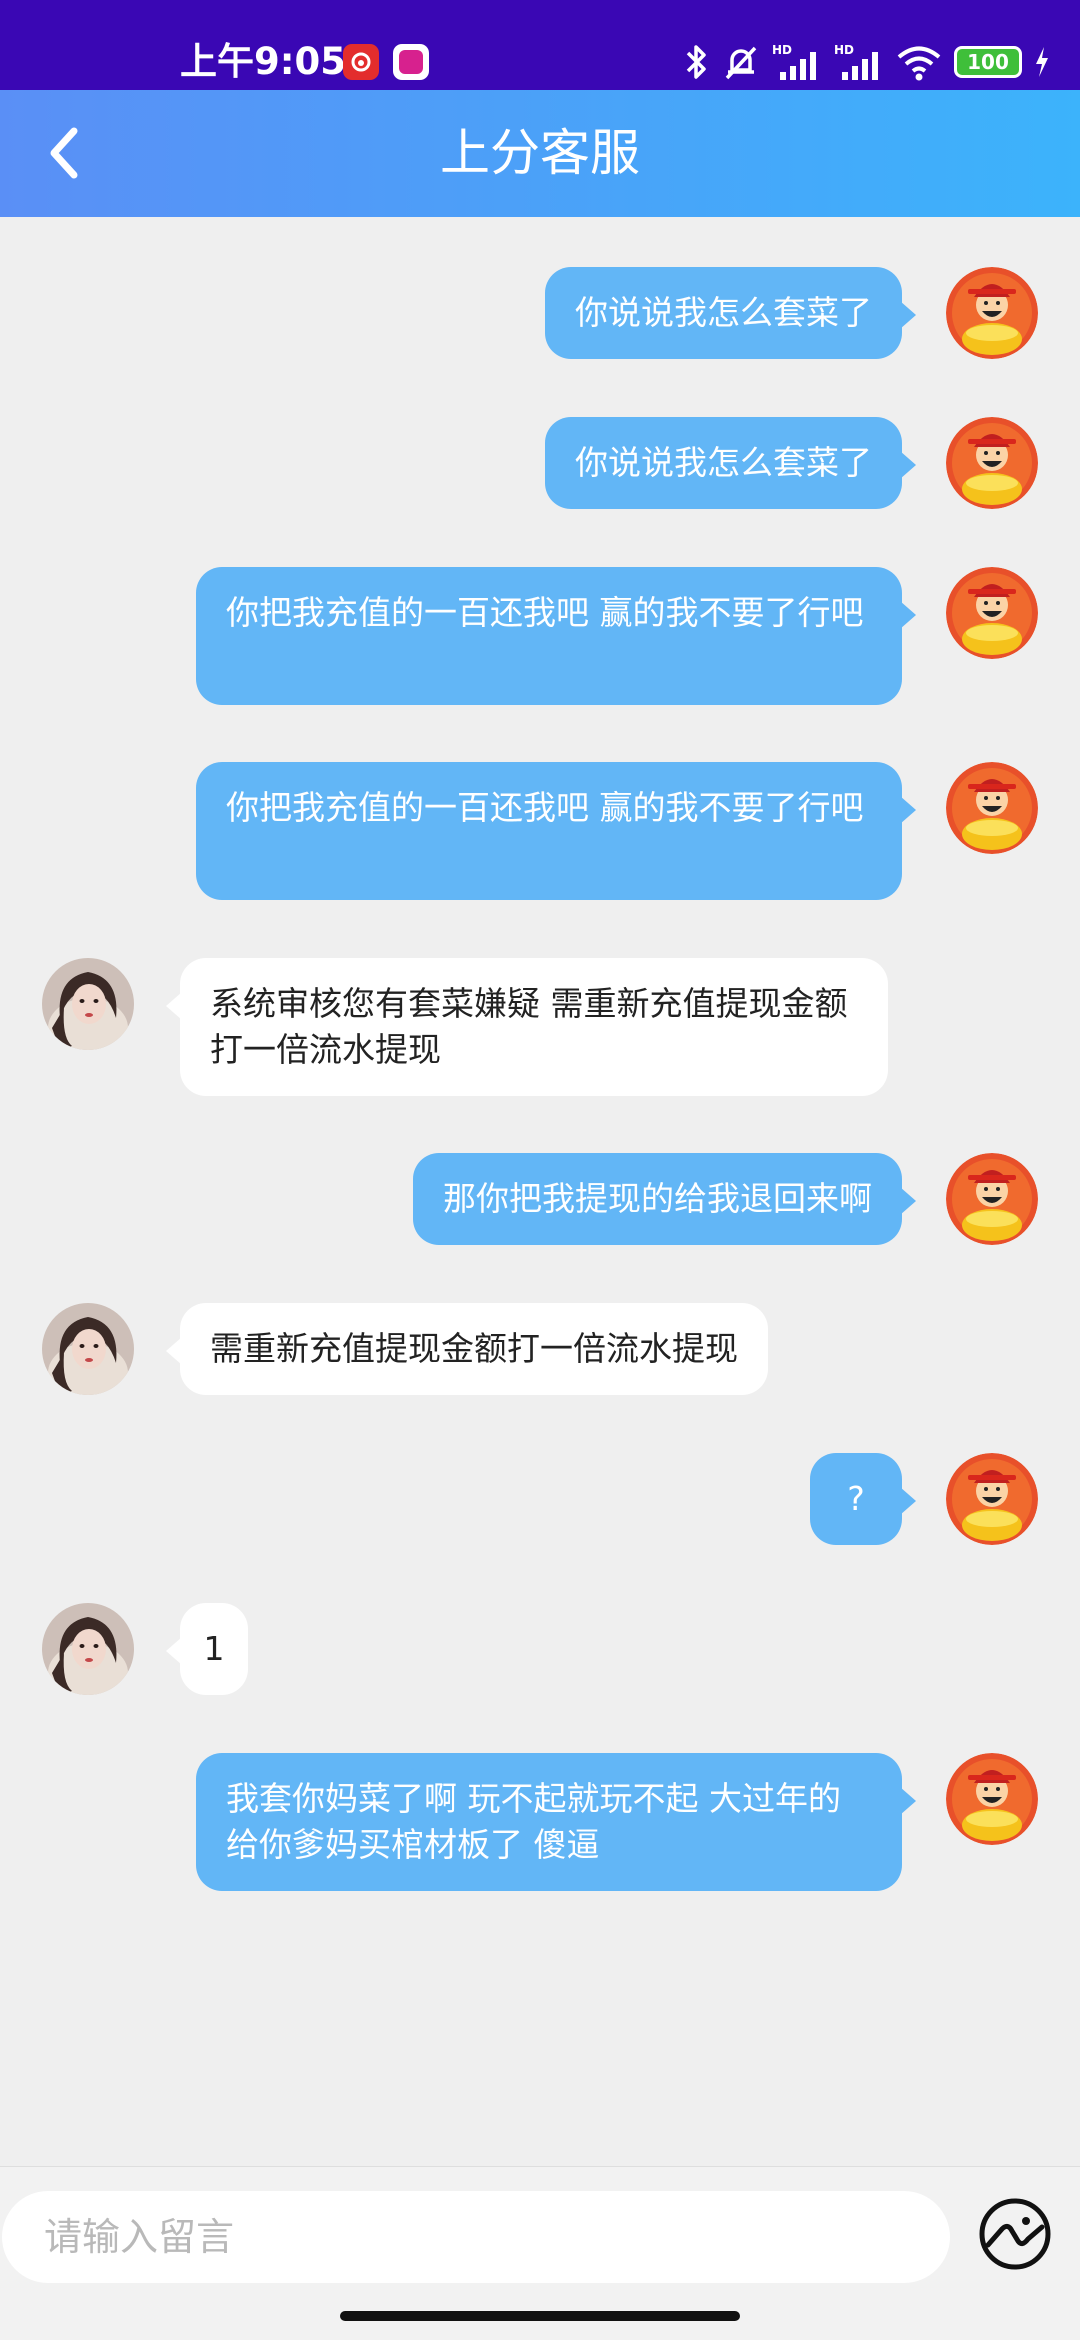 The width and height of the screenshot is (1080, 2340). I want to click on status-bar: 上午9:05 HD HD 100, so click(540, 45).